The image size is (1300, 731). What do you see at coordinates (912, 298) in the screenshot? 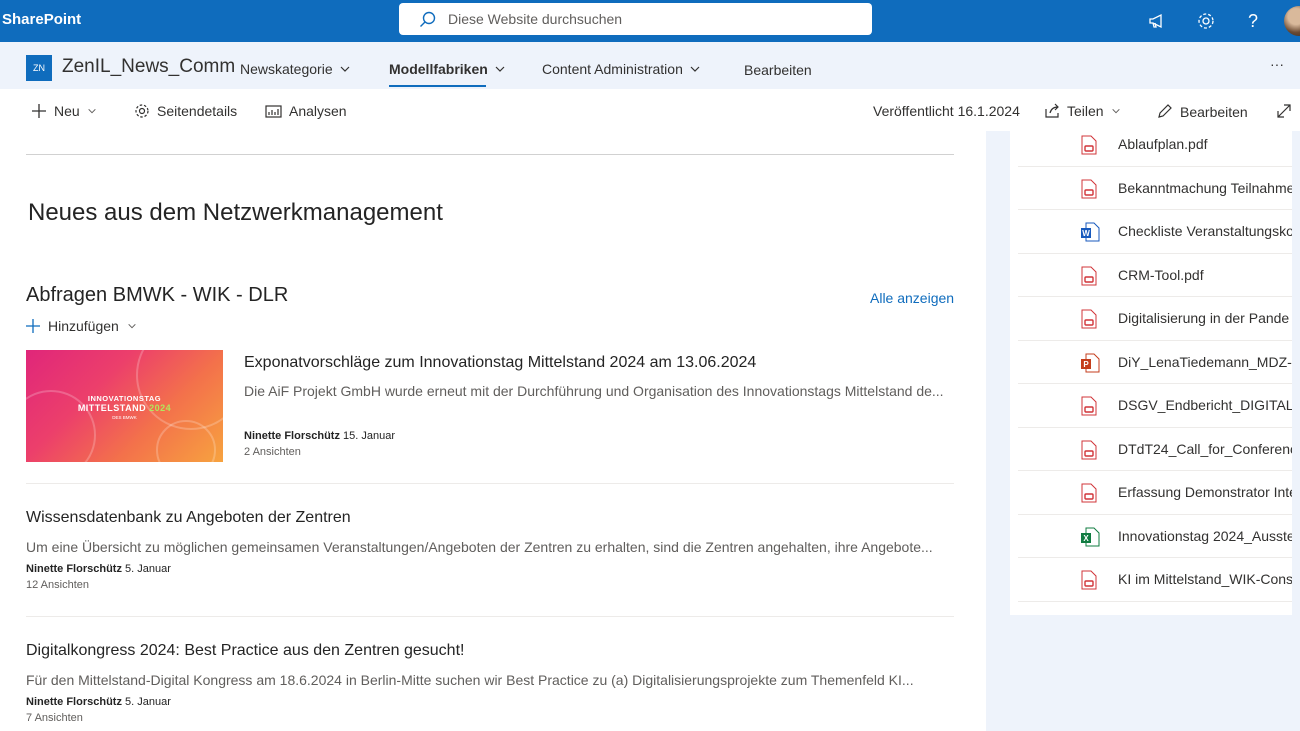
I see `see-all-link: Alle anzeigen` at bounding box center [912, 298].